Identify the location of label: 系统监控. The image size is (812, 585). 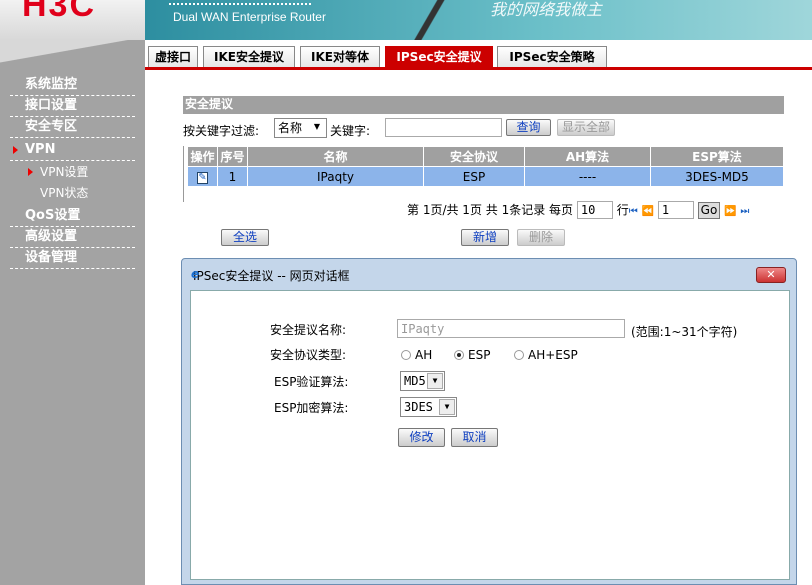
(51, 84).